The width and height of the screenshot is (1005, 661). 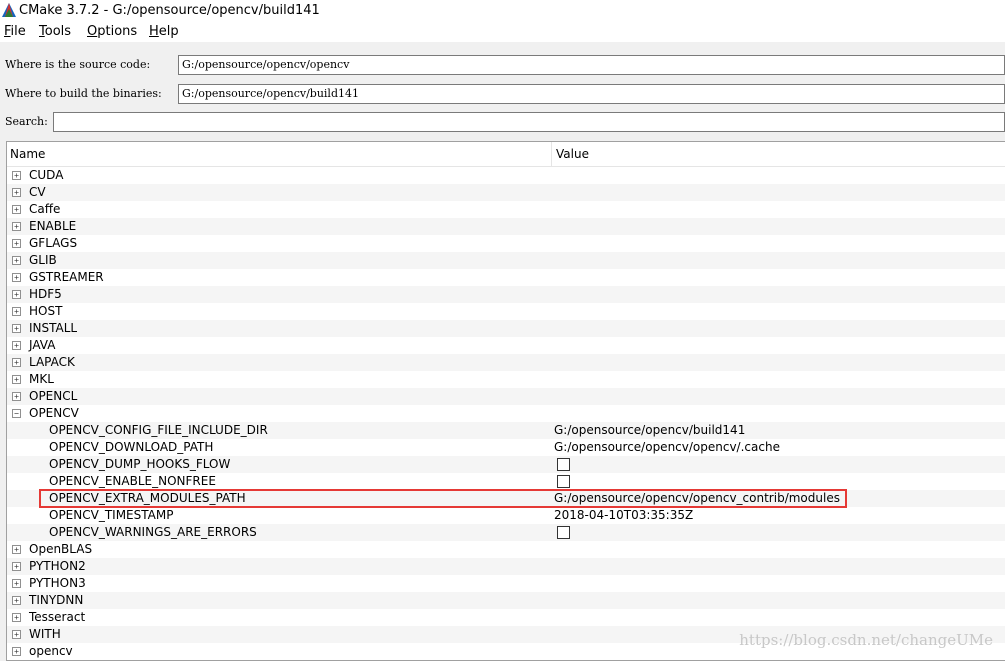 What do you see at coordinates (506, 583) in the screenshot?
I see `tree-group-row: + PYTHON3` at bounding box center [506, 583].